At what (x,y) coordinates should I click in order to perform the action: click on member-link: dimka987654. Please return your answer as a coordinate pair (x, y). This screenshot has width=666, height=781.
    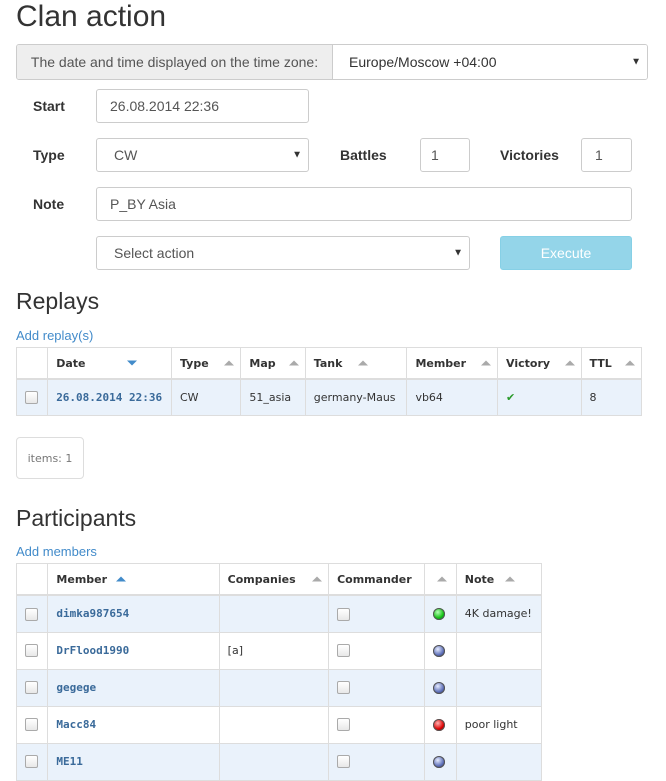
    Looking at the image, I should click on (92, 613).